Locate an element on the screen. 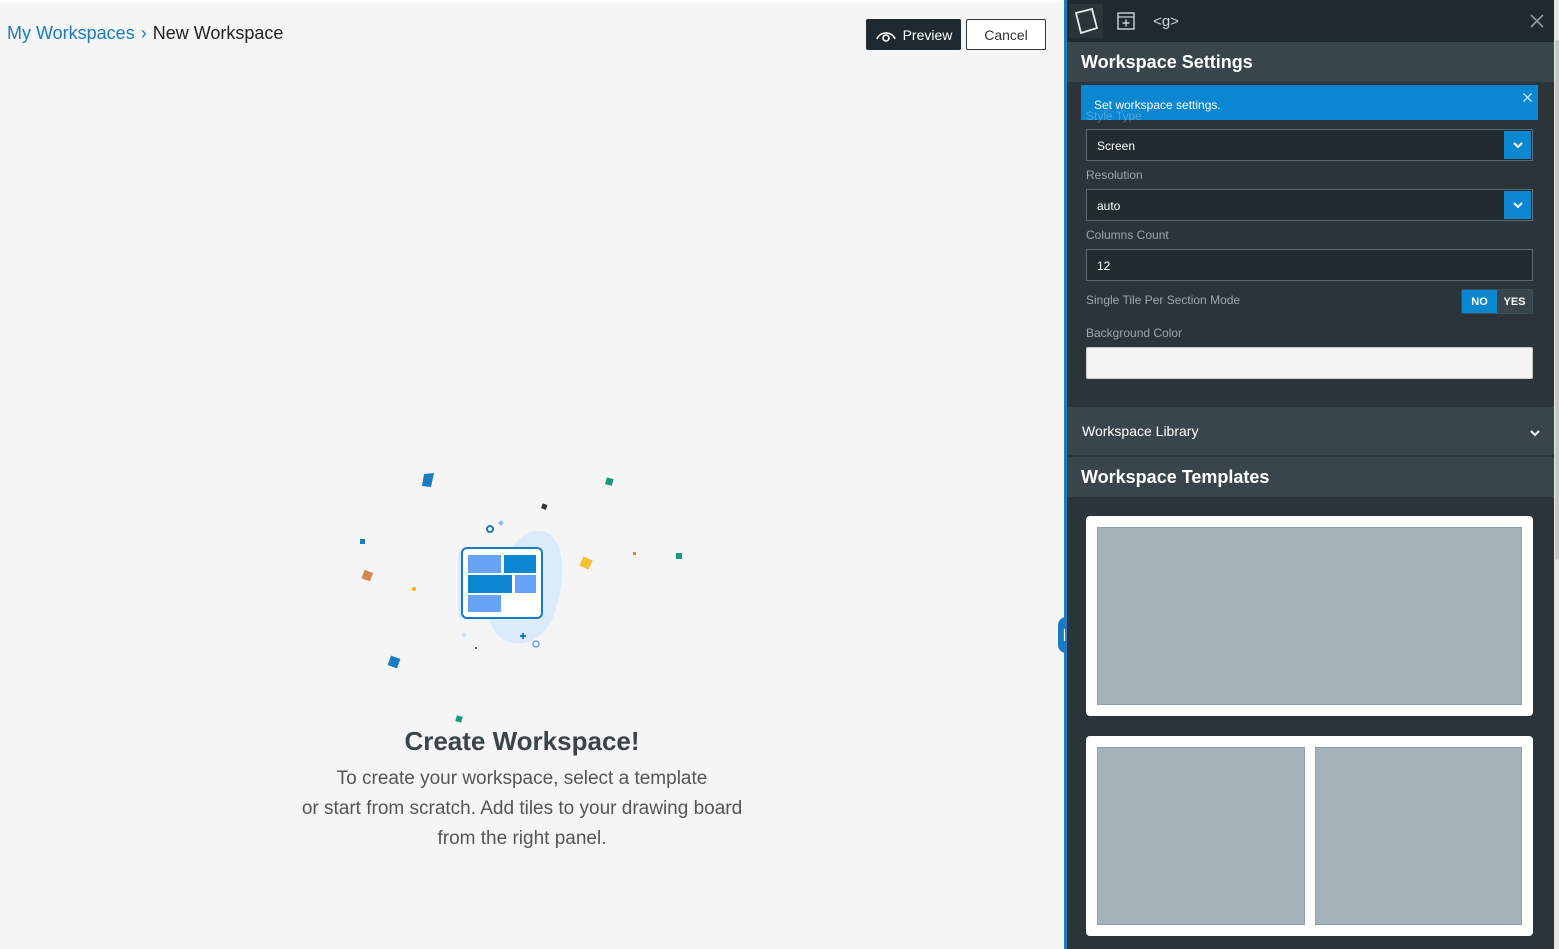 This screenshot has width=1559, height=949. close-panel-button is located at coordinates (1537, 21).